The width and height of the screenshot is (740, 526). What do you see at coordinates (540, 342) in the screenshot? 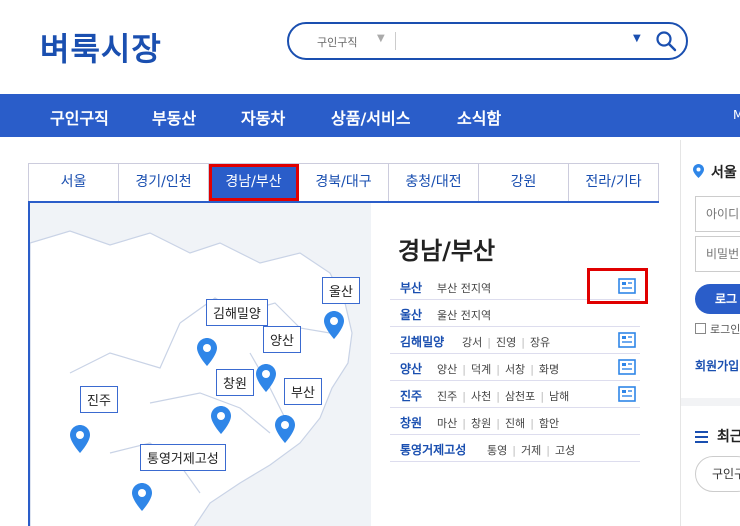
I see `subarea-link: 장유` at bounding box center [540, 342].